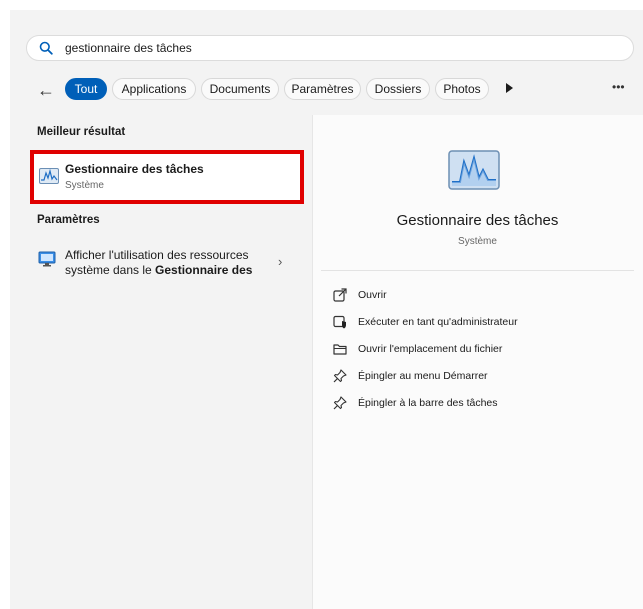 Image resolution: width=643 pixels, height=609 pixels. Describe the element at coordinates (47, 259) in the screenshot. I see `monitor-settings-icon` at that location.